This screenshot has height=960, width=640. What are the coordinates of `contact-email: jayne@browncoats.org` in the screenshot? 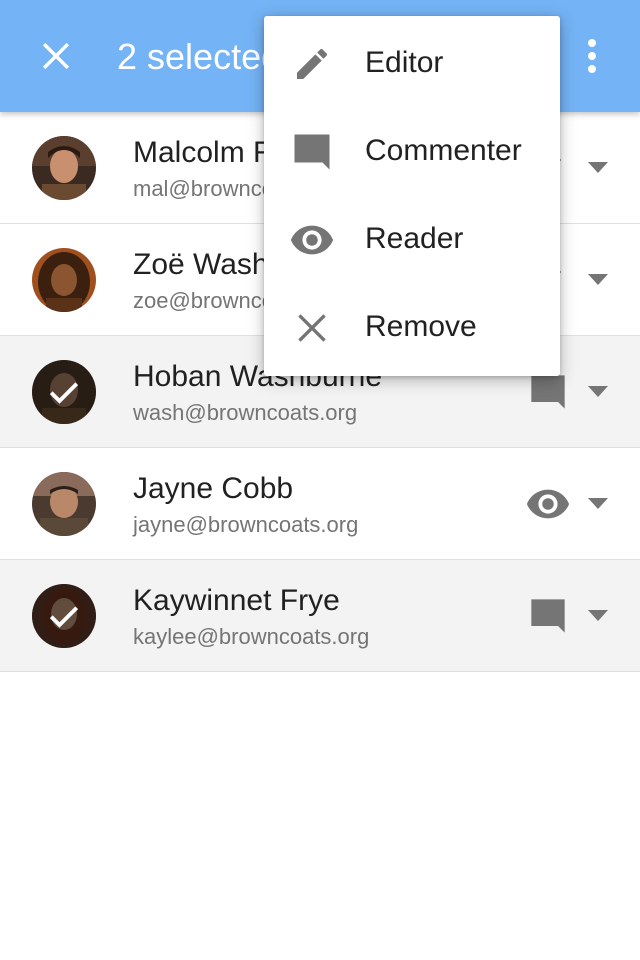 It's located at (246, 524).